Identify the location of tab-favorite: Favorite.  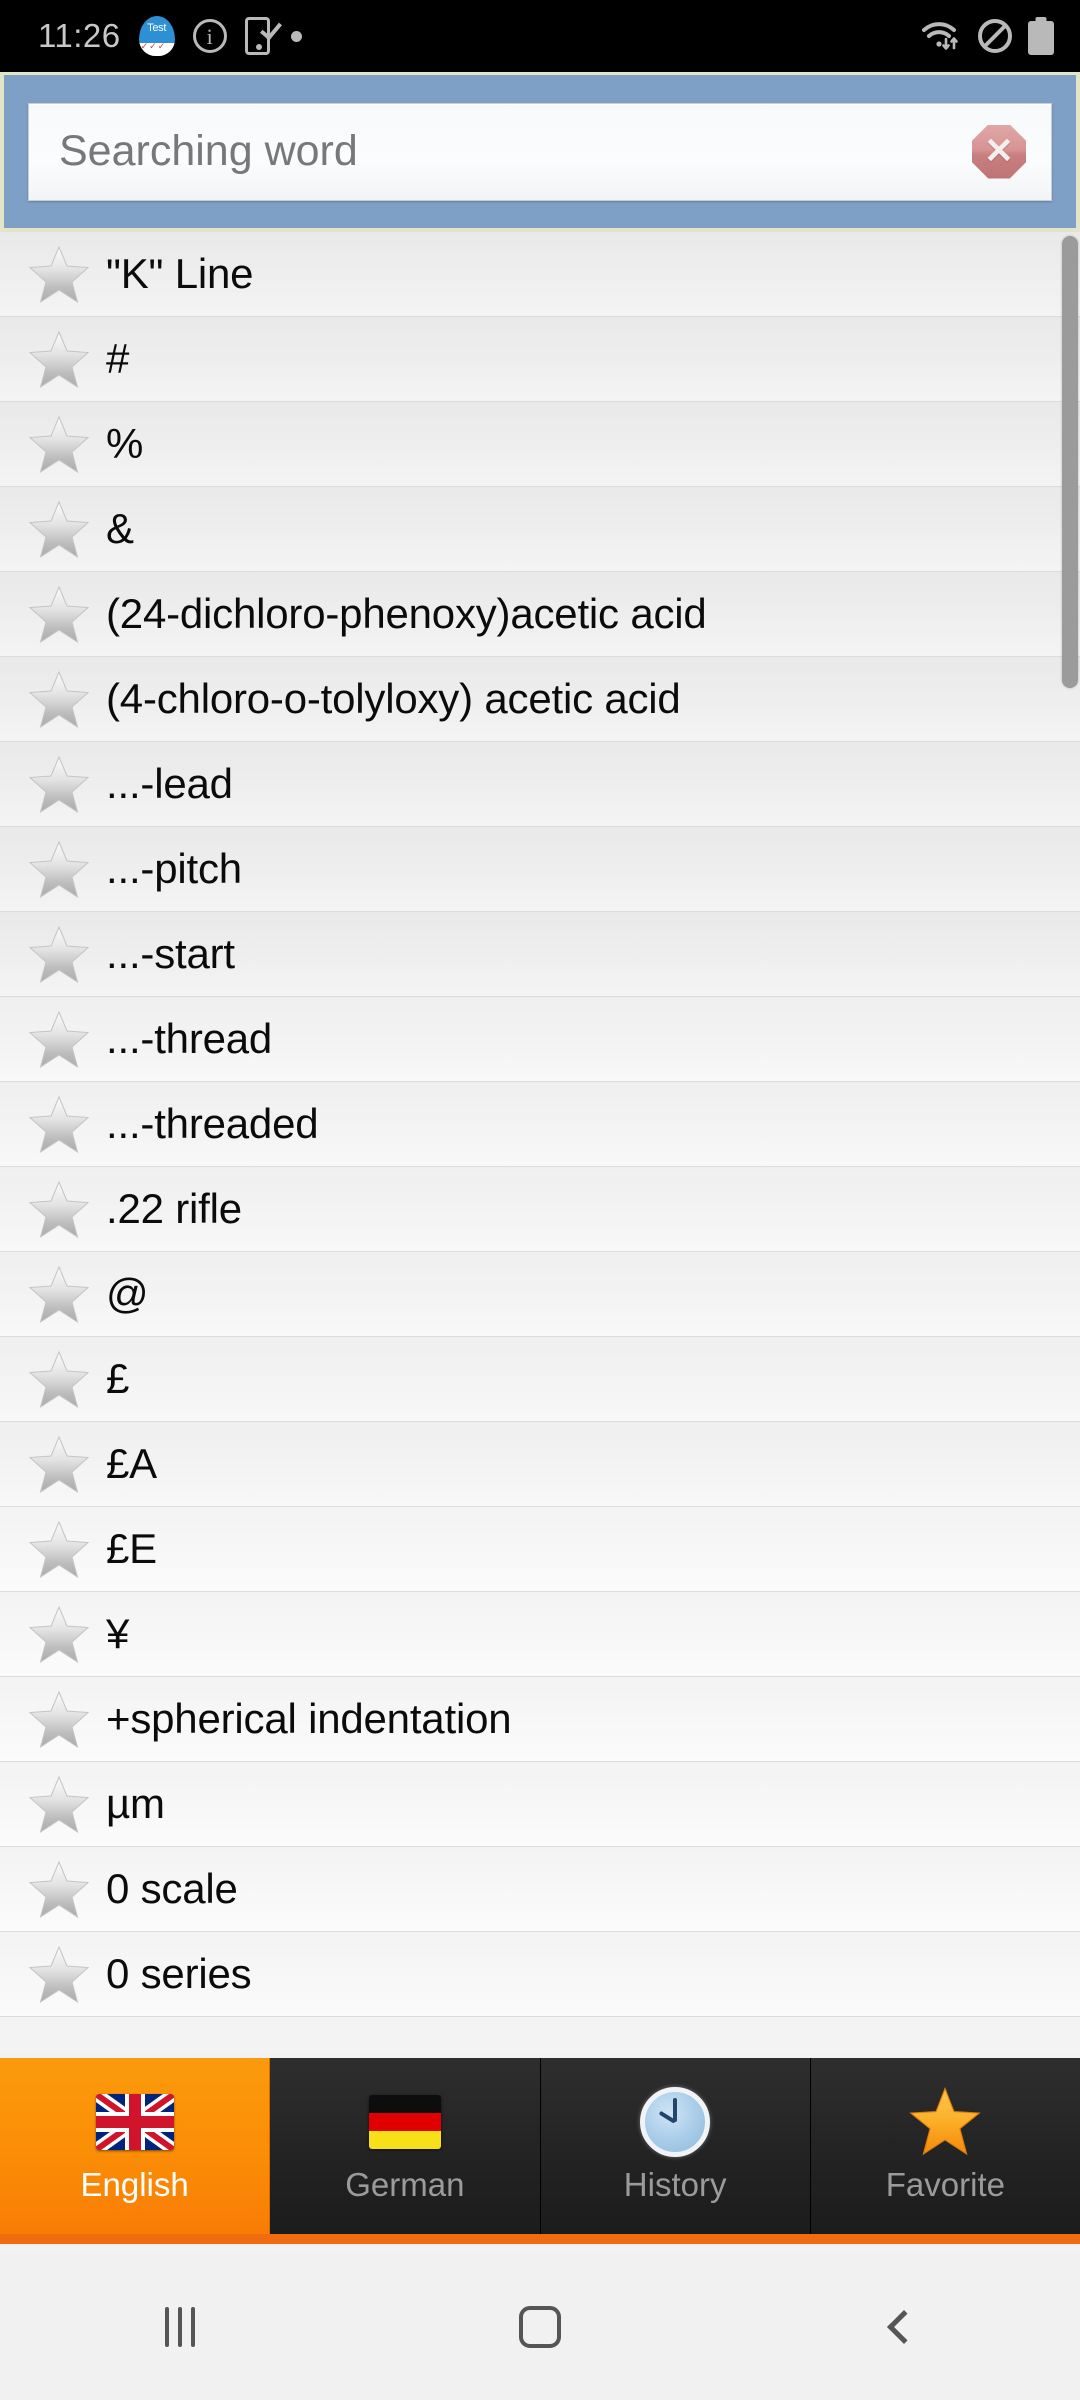
(945, 2146).